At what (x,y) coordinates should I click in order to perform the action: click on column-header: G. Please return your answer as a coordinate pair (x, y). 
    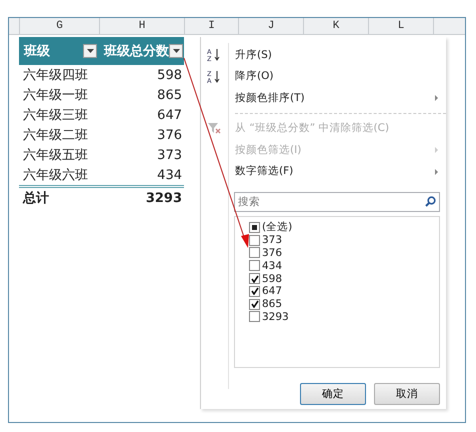
    Looking at the image, I should click on (60, 26).